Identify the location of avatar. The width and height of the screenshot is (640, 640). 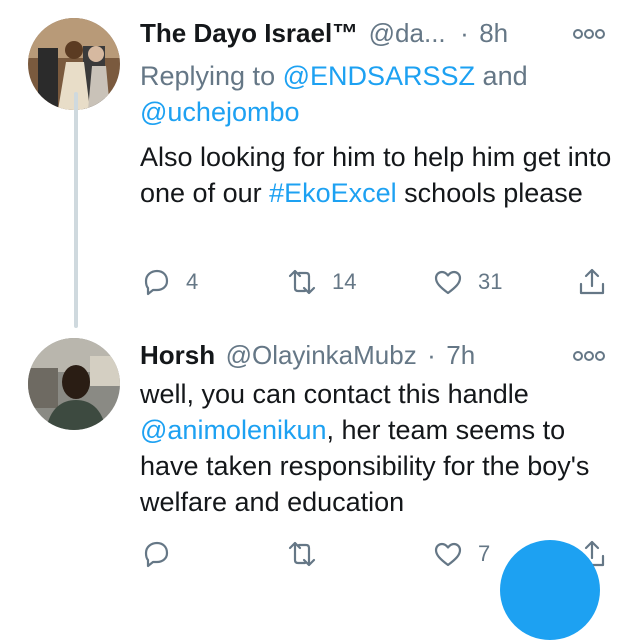
(74, 384).